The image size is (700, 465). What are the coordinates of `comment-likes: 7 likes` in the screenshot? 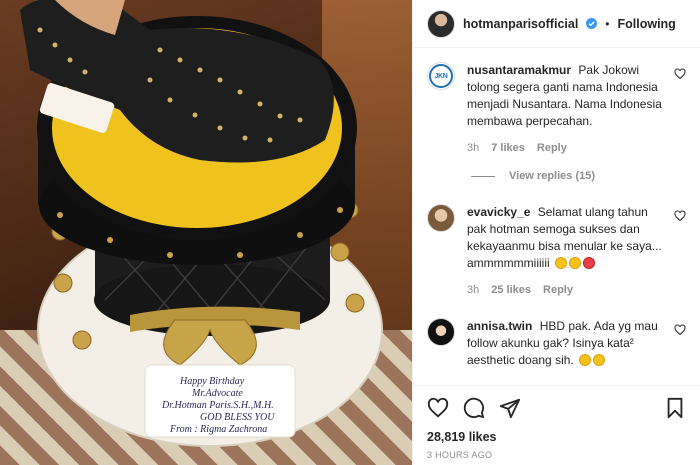 It's located at (508, 148).